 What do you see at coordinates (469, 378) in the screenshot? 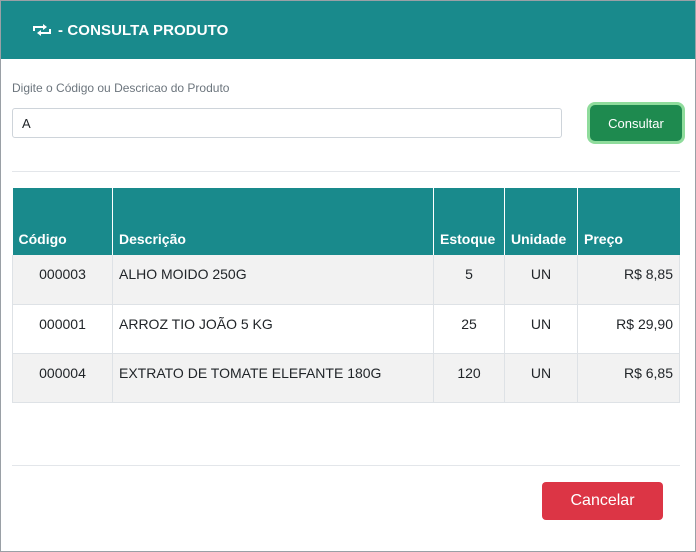
I see `cell-estoque: 120` at bounding box center [469, 378].